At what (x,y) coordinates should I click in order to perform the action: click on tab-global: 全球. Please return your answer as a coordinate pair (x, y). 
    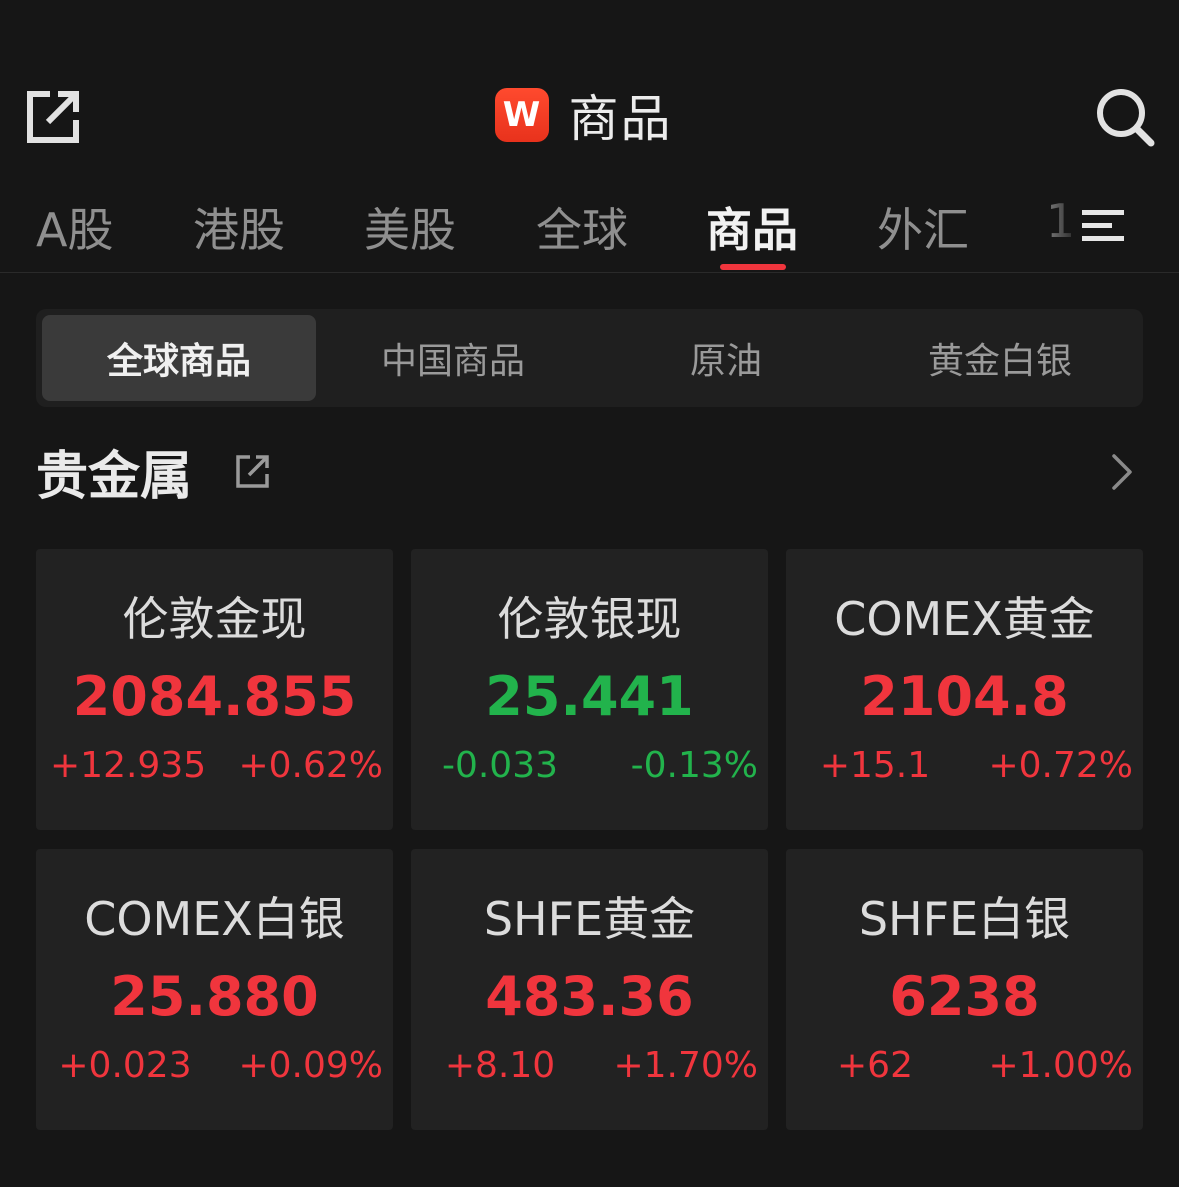
    Looking at the image, I should click on (582, 227).